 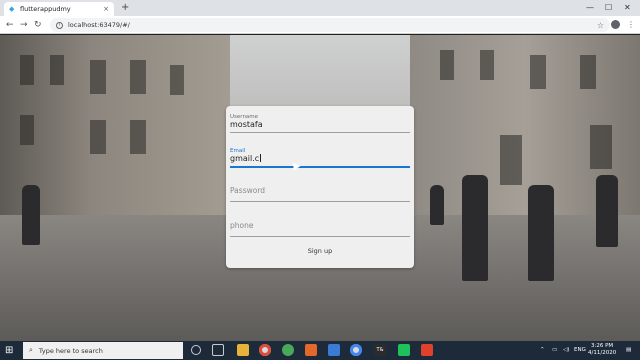 What do you see at coordinates (608, 8) in the screenshot?
I see `maximize-icon: ☐` at bounding box center [608, 8].